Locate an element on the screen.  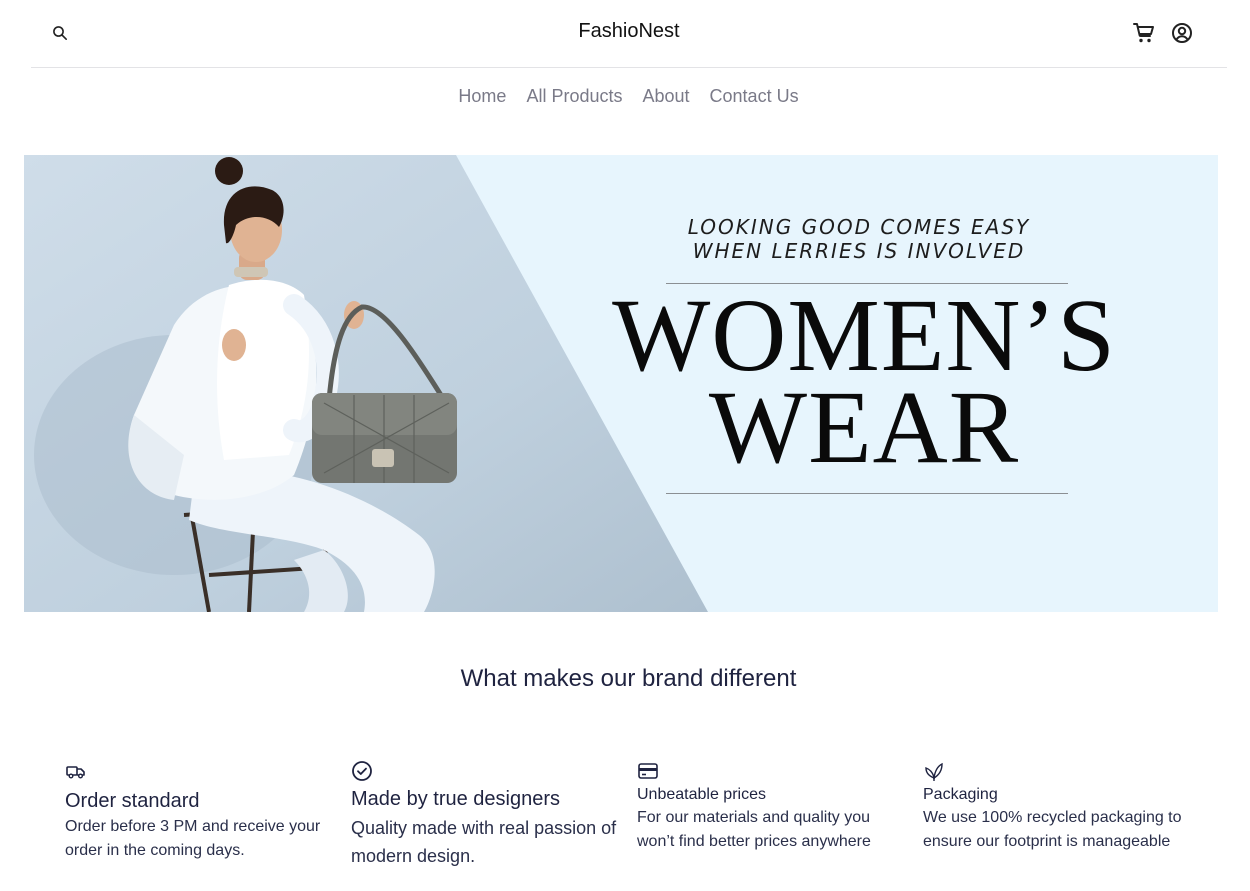
hero-headline-line2: WEAR is located at coordinates (864, 427).